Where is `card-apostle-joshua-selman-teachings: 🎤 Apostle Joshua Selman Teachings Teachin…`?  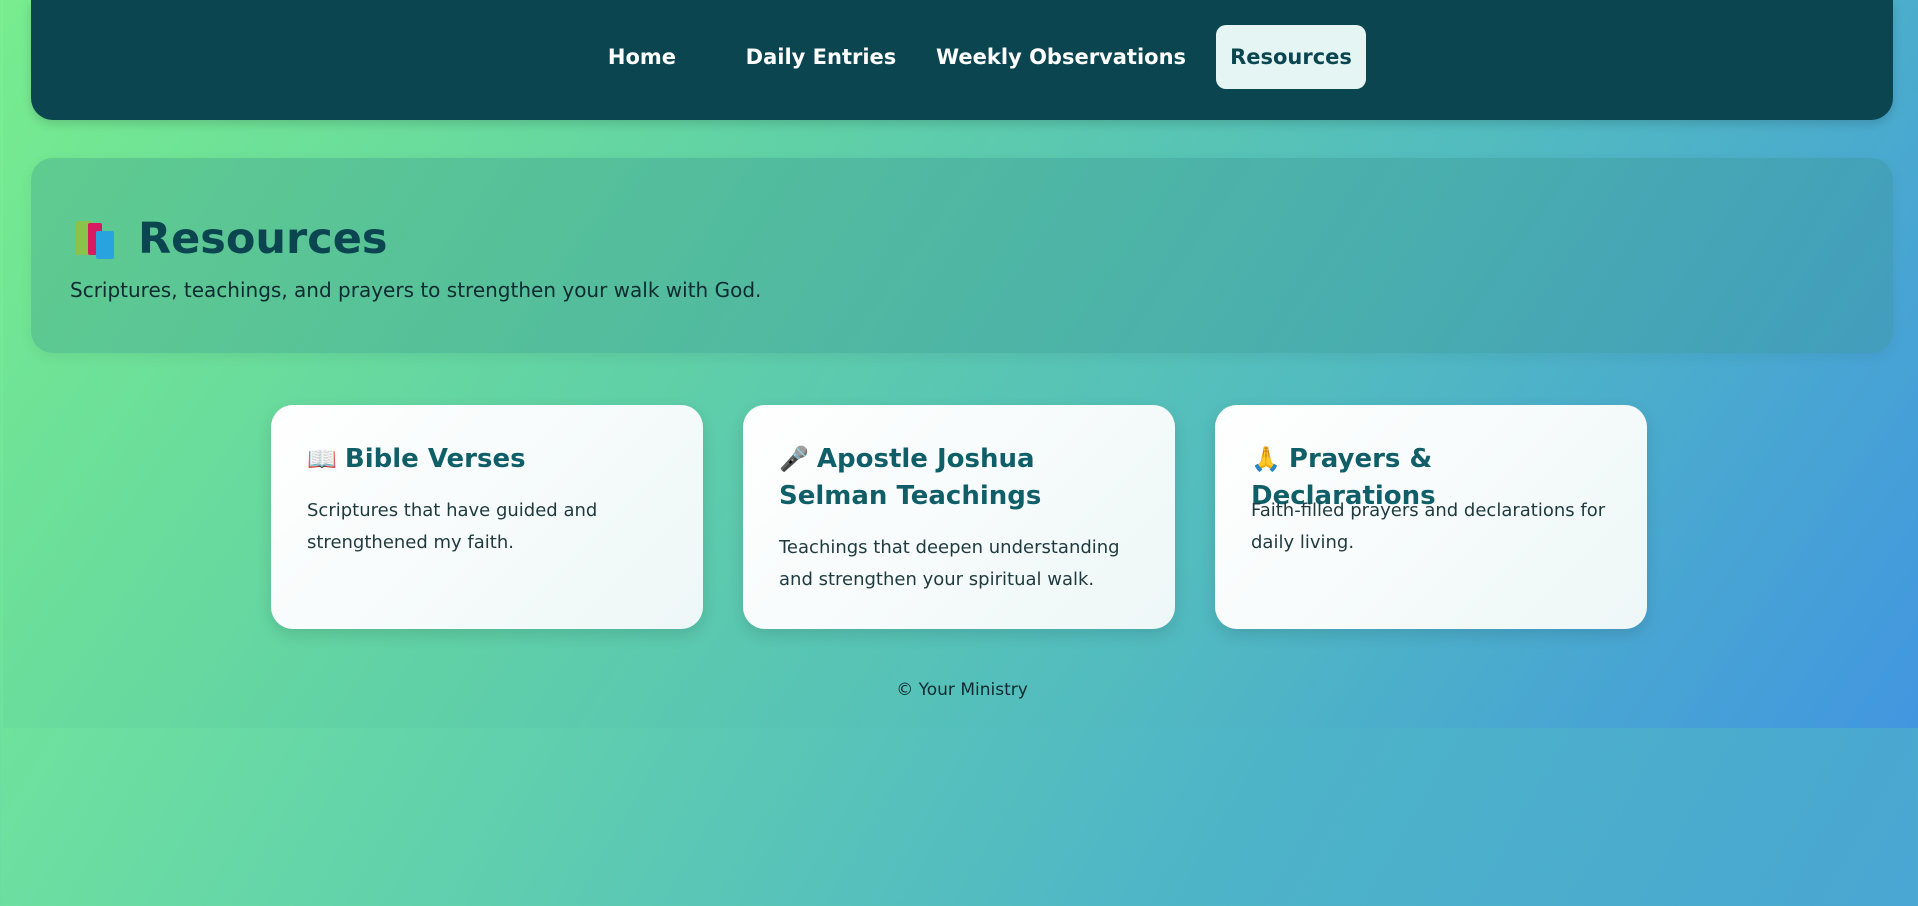
card-apostle-joshua-selman-teachings: 🎤 Apostle Joshua Selman Teachings Teachin… is located at coordinates (959, 517).